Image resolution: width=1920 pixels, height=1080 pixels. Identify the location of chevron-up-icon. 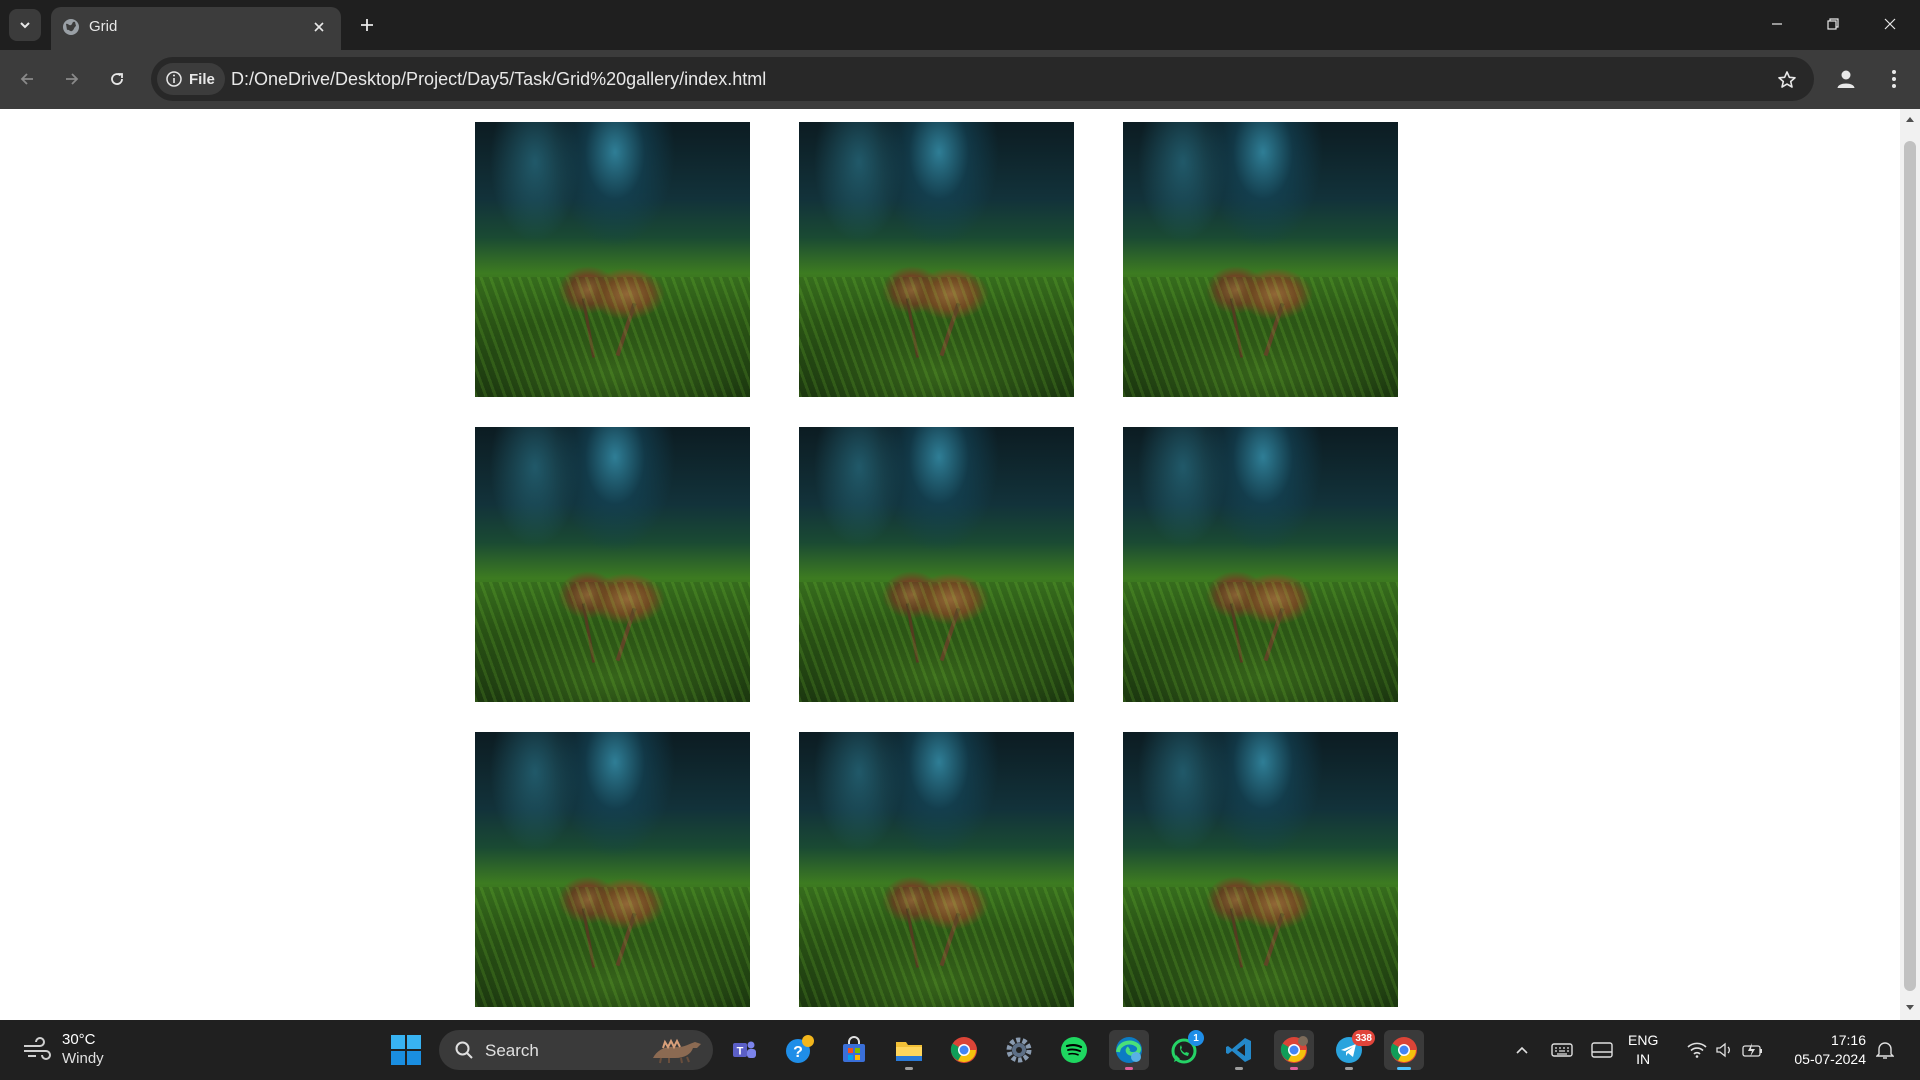
(1522, 1050).